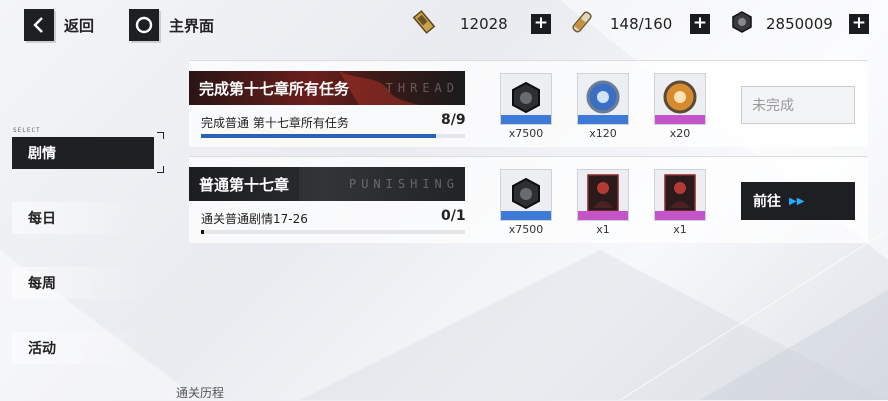 The height and width of the screenshot is (401, 888). I want to click on back-button: 返回, so click(59, 25).